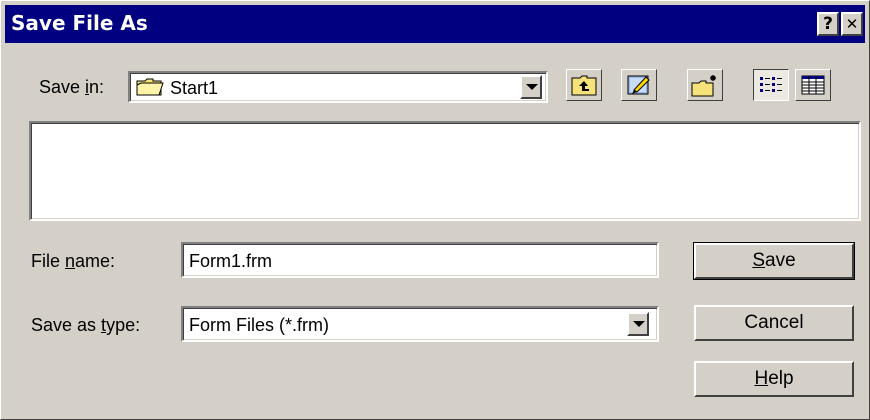 This screenshot has height=420, width=870. I want to click on up-one-level-button, so click(584, 85).